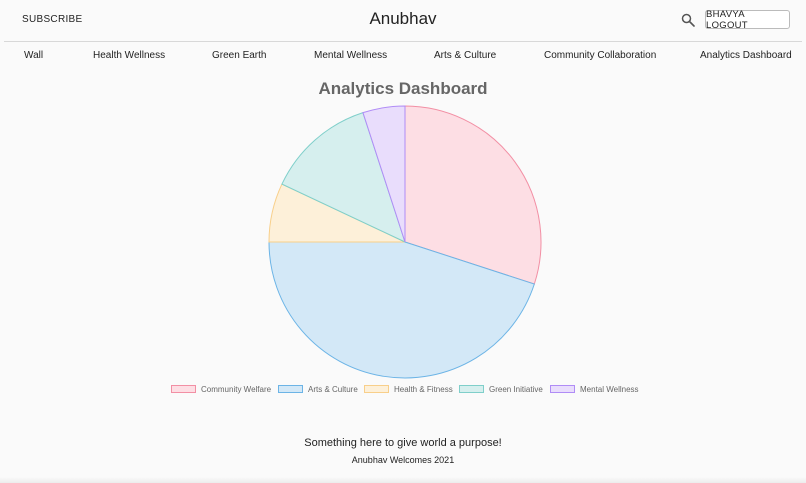 Image resolution: width=806 pixels, height=483 pixels. I want to click on nav-item-analytics-dashboard: Analytics Dashboard, so click(746, 55).